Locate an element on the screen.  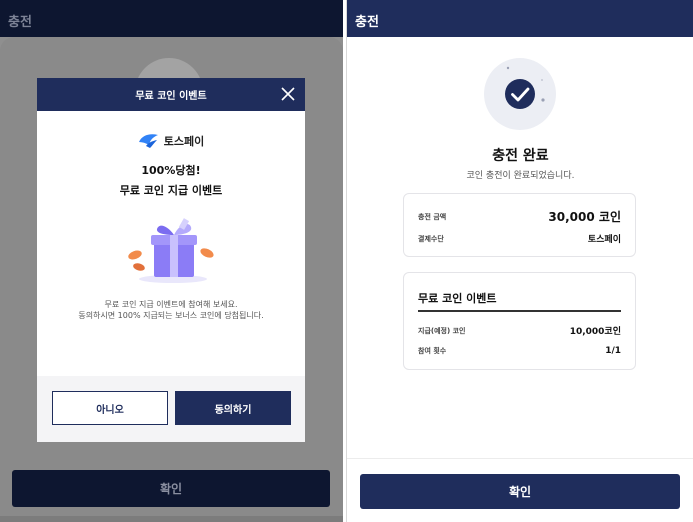
completion-title: 충전 완료 is located at coordinates (520, 156).